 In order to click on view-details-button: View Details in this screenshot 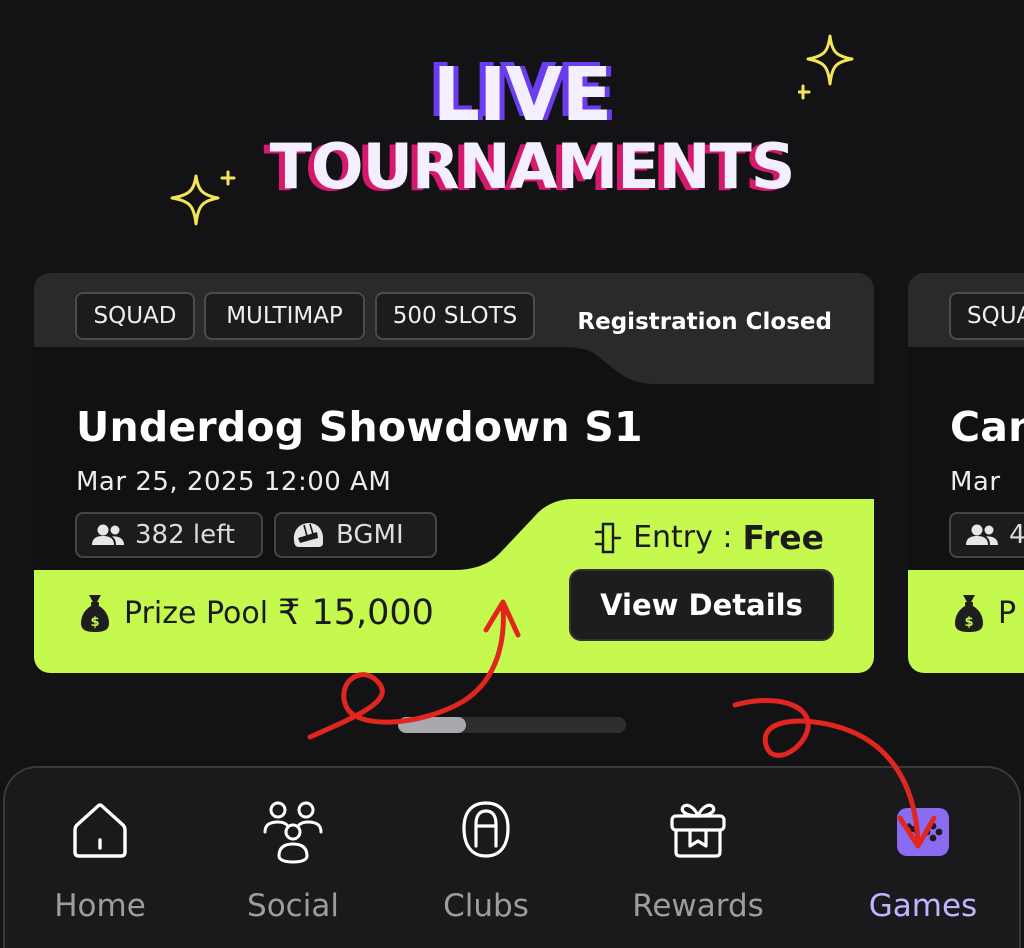, I will do `click(701, 605)`.